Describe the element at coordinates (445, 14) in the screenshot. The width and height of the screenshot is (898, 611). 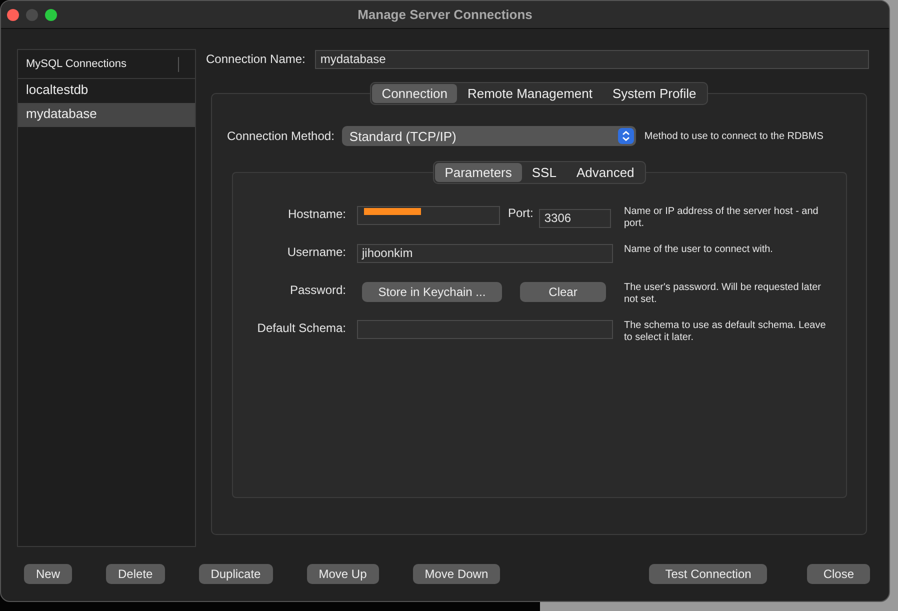
I see `window-title: Manage Server Connections` at that location.